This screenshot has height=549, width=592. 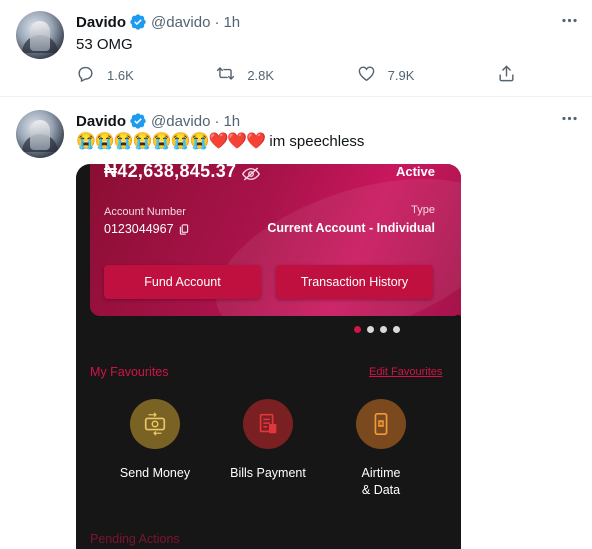 What do you see at coordinates (261, 75) in the screenshot?
I see `retweet-count: 2.8K` at bounding box center [261, 75].